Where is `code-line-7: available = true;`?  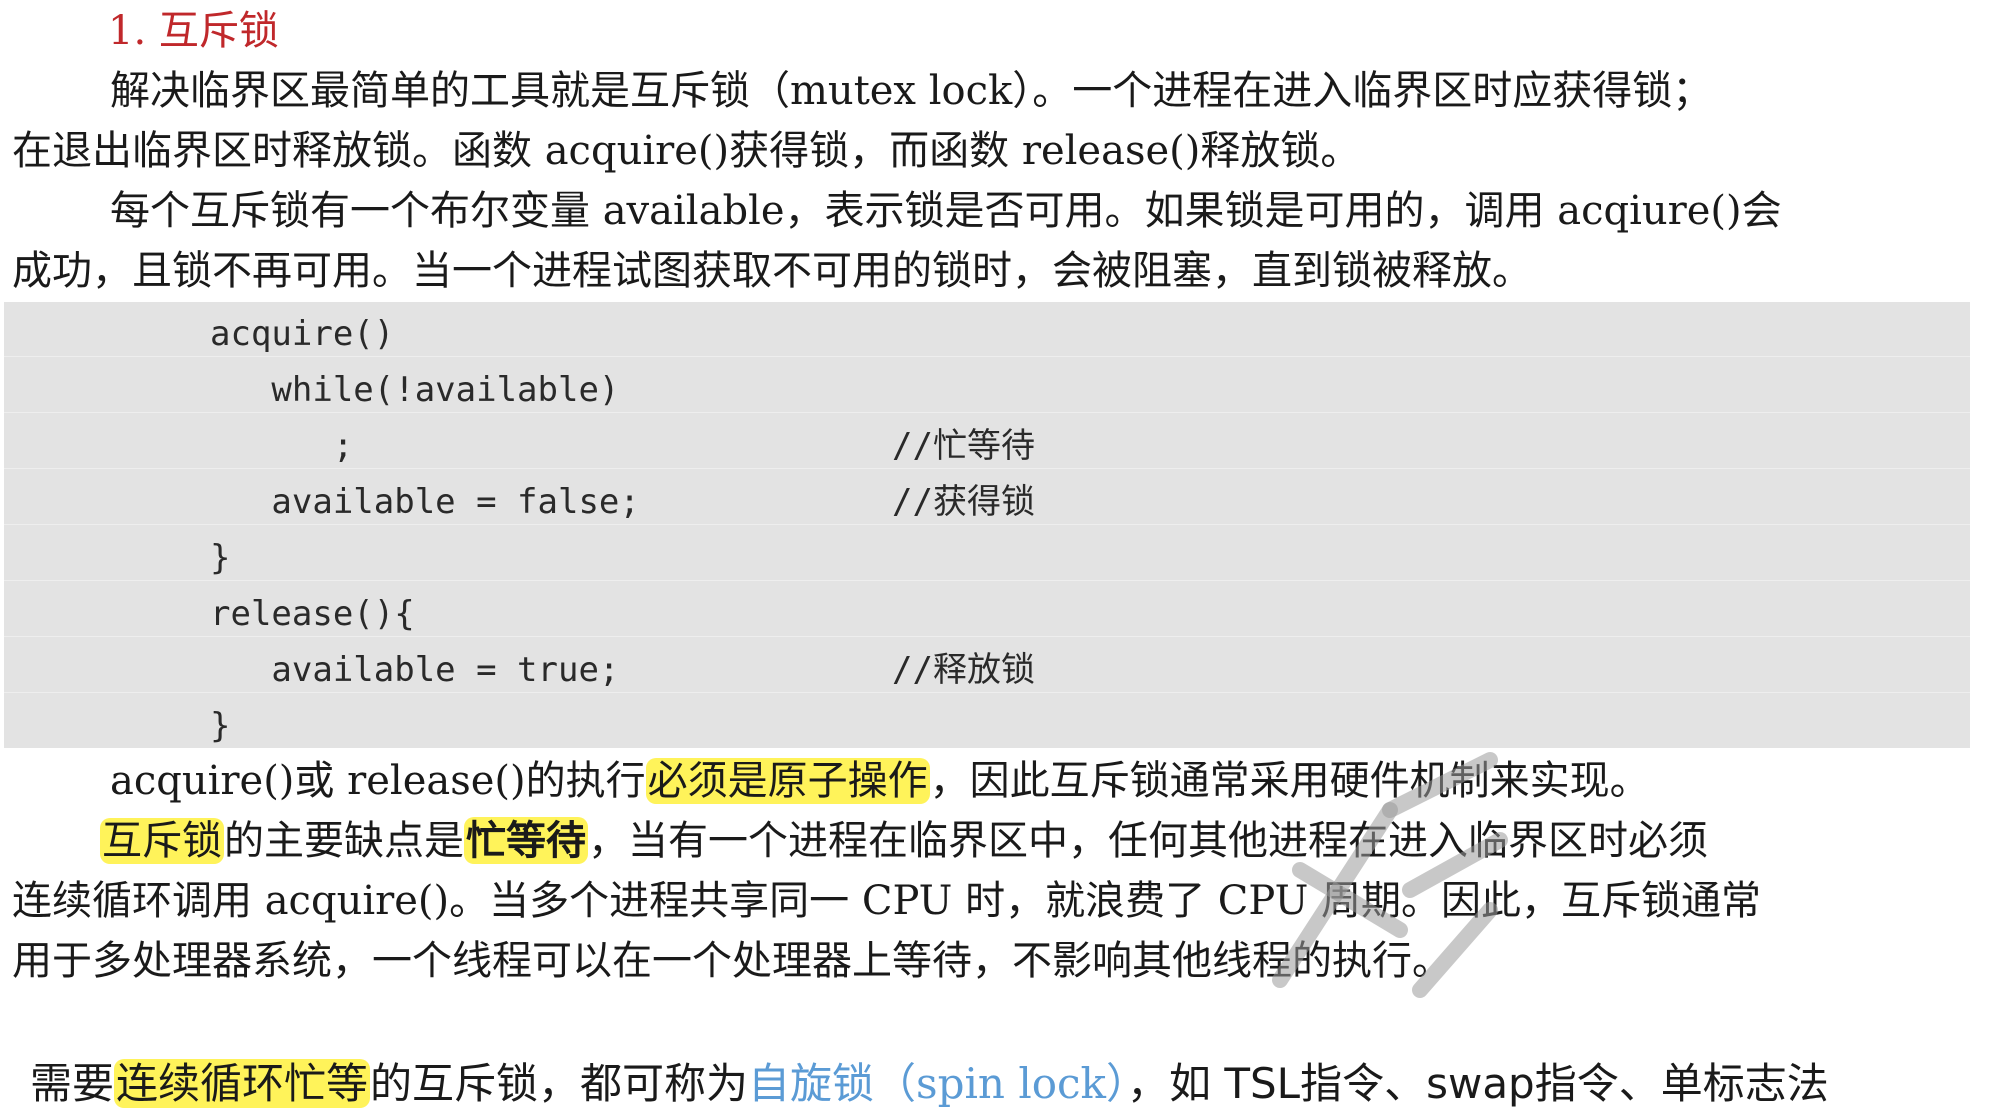
code-line-7: available = true; is located at coordinates (415, 670).